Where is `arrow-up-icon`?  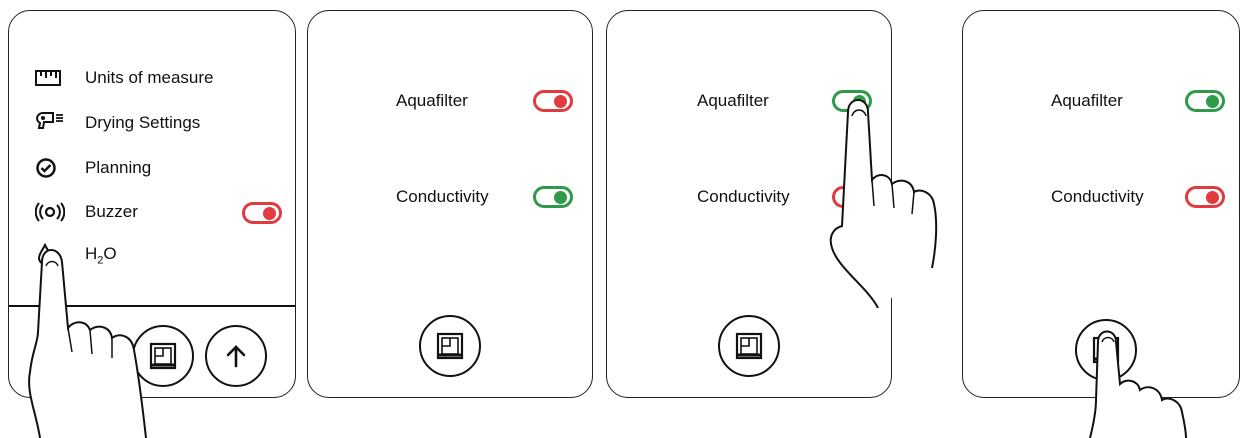
arrow-up-icon is located at coordinates (236, 356).